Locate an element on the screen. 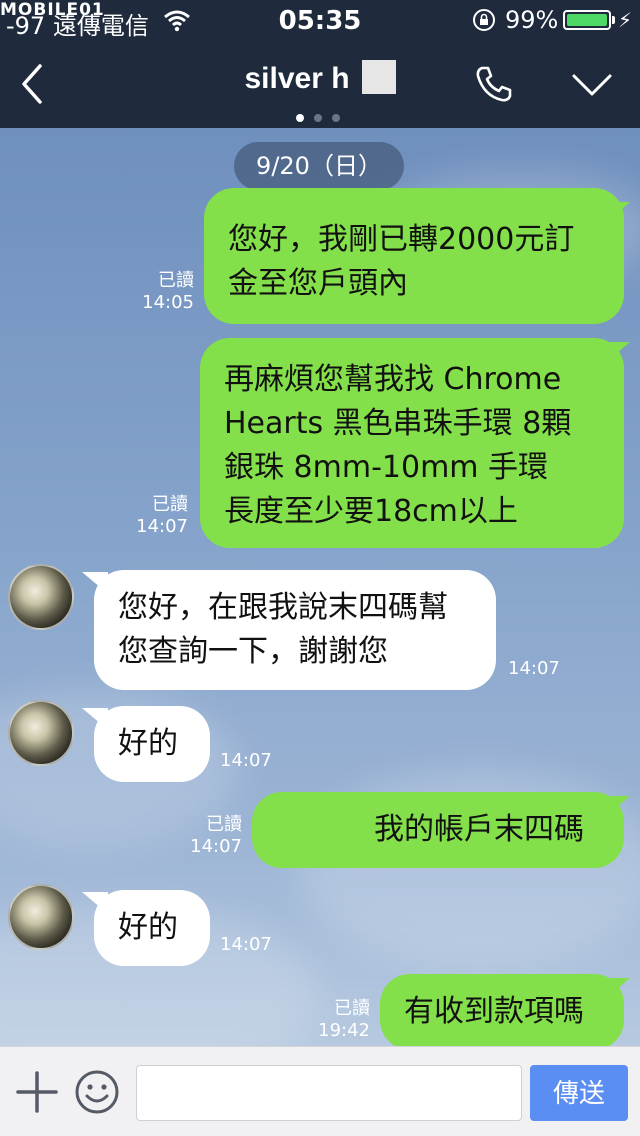 The image size is (640, 1136). battery-fill is located at coordinates (587, 20).